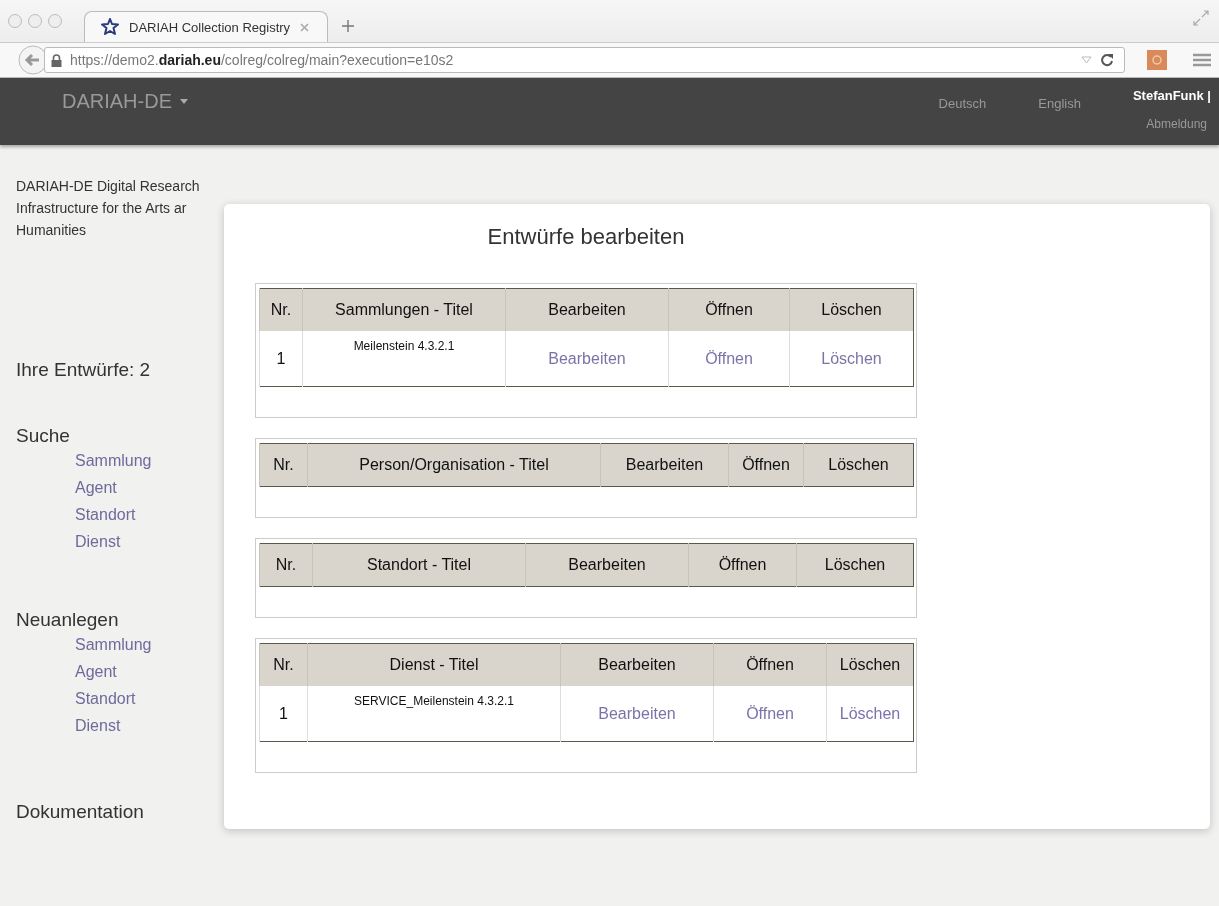 This screenshot has height=906, width=1219. Describe the element at coordinates (184, 101) in the screenshot. I see `caret-icon` at that location.